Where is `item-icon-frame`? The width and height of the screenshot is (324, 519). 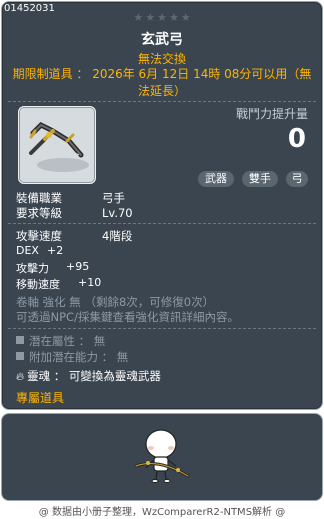 item-icon-frame is located at coordinates (57, 145).